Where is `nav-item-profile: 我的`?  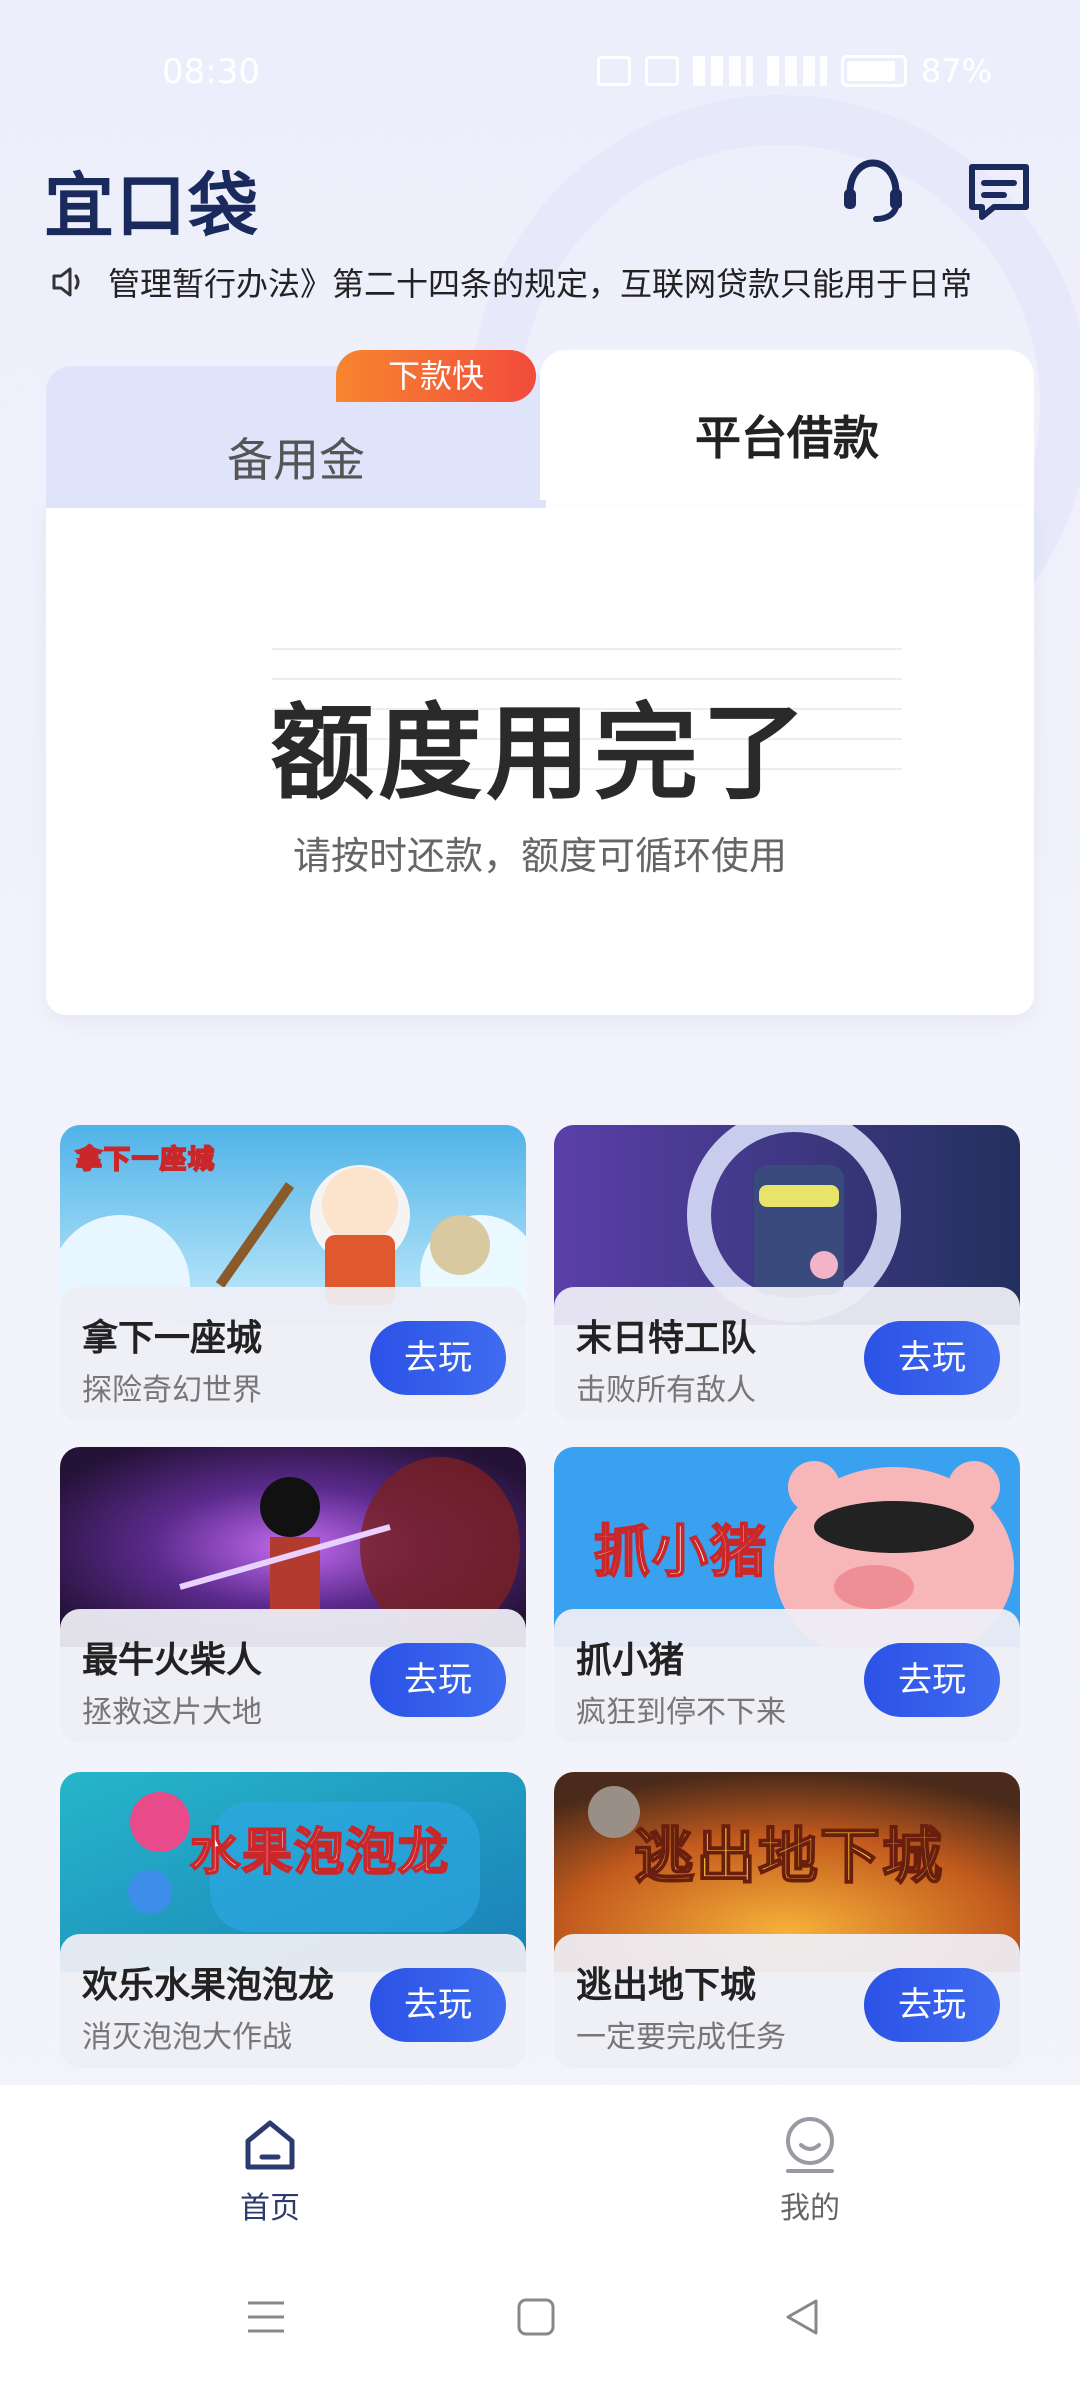
nav-item-profile: 我的 is located at coordinates (810, 2171).